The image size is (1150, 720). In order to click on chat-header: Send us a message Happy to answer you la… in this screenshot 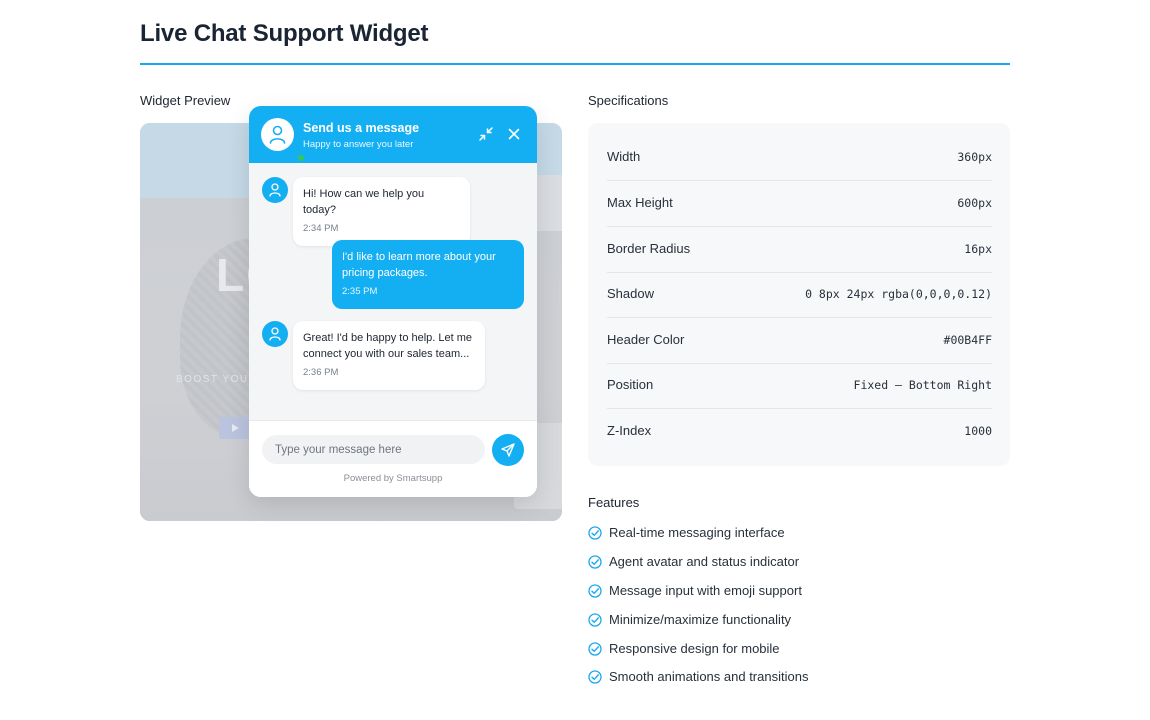, I will do `click(393, 134)`.